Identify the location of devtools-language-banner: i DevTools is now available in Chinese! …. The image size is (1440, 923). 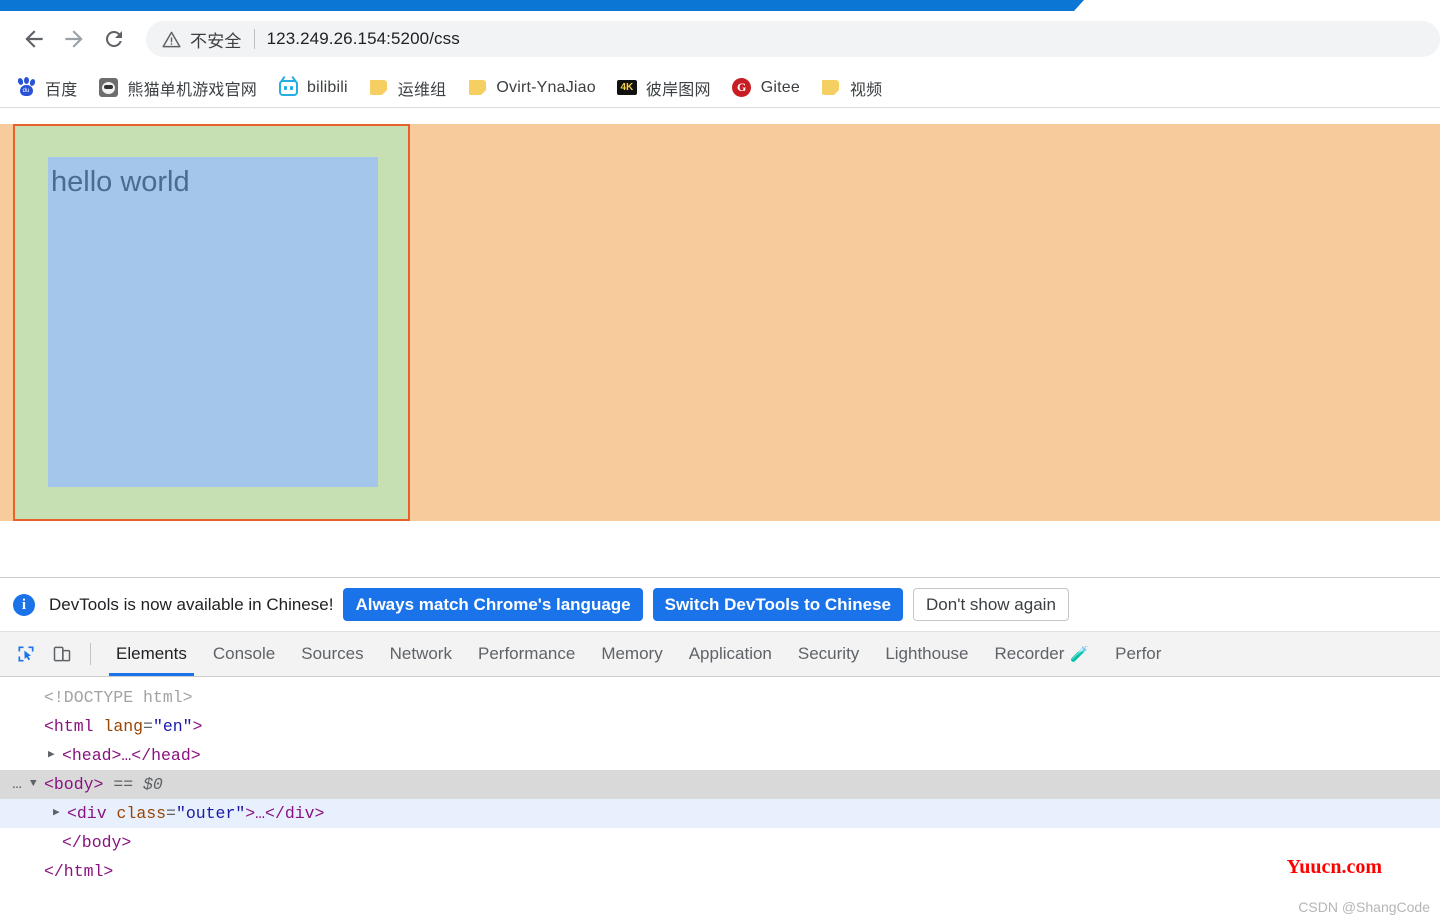
(720, 605).